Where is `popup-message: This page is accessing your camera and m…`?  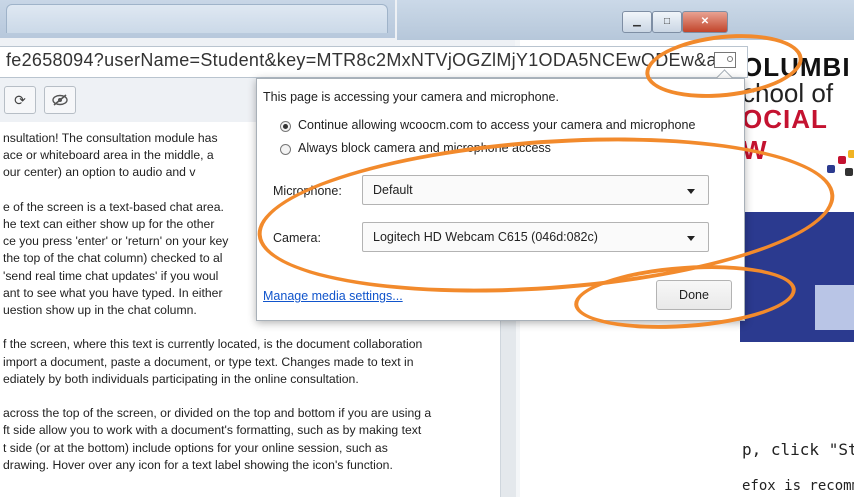
popup-message: This page is accessing your camera and m… is located at coordinates (411, 97).